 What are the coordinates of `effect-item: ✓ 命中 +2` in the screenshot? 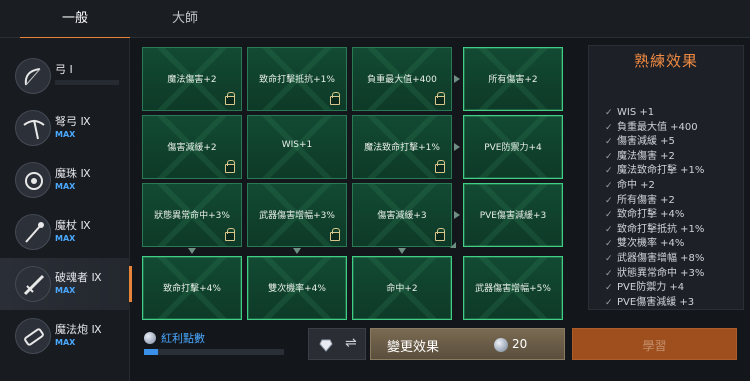 It's located at (654, 186).